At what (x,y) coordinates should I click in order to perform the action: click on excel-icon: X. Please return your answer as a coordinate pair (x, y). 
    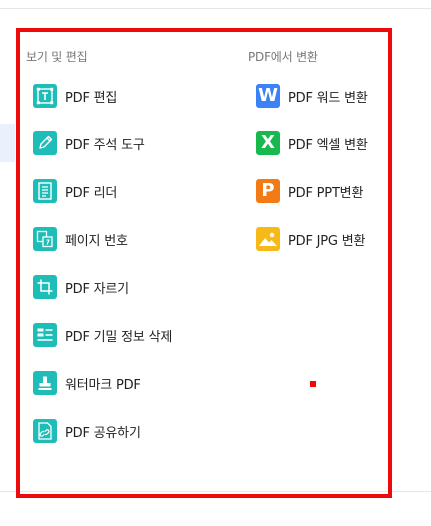
    Looking at the image, I should click on (268, 143).